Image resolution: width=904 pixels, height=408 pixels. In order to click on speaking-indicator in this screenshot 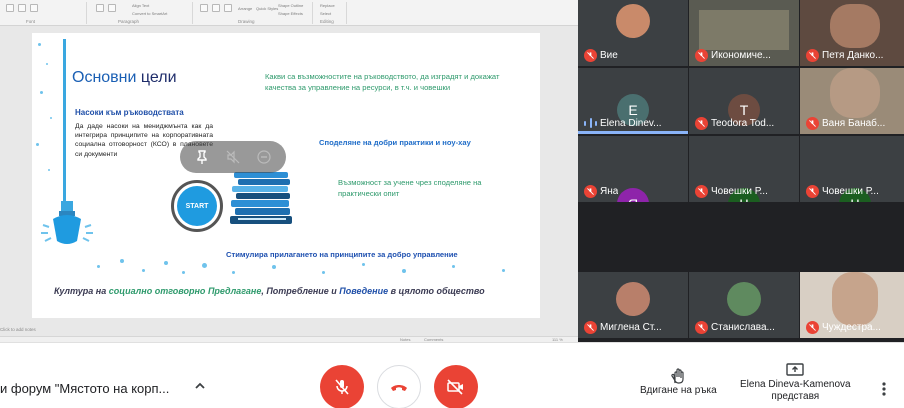, I will do `click(590, 123)`.